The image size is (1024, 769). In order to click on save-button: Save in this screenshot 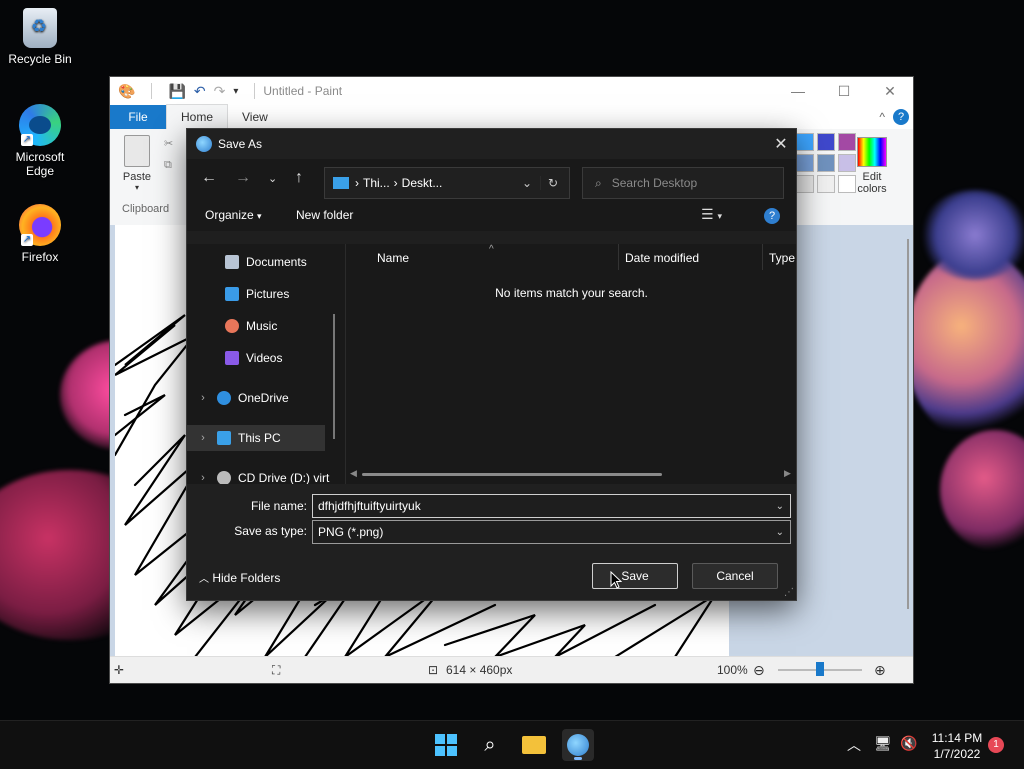, I will do `click(635, 576)`.